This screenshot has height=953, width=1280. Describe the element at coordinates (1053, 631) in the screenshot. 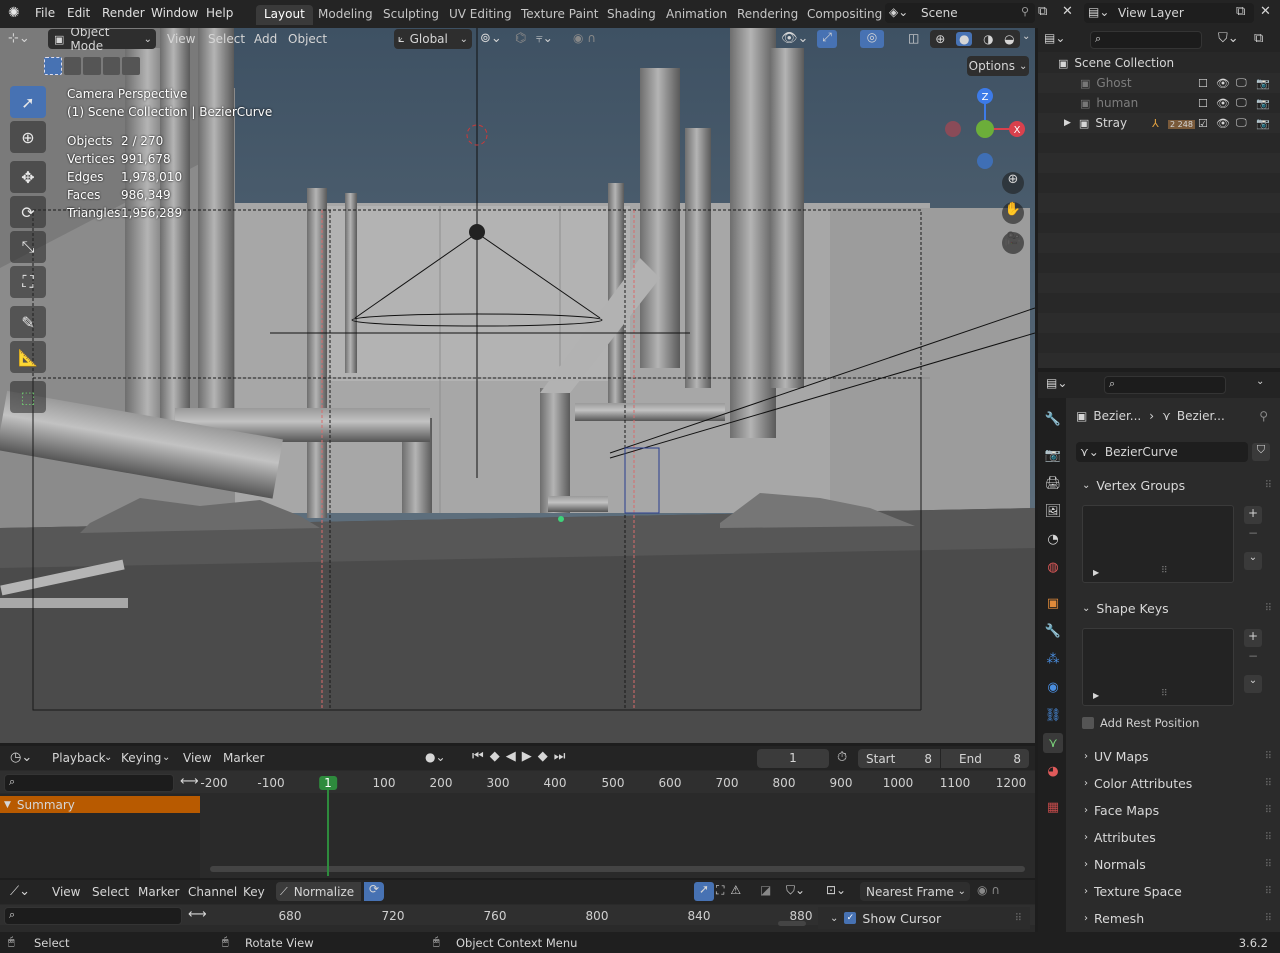

I see `modifier-tab-icon: 🔧` at that location.